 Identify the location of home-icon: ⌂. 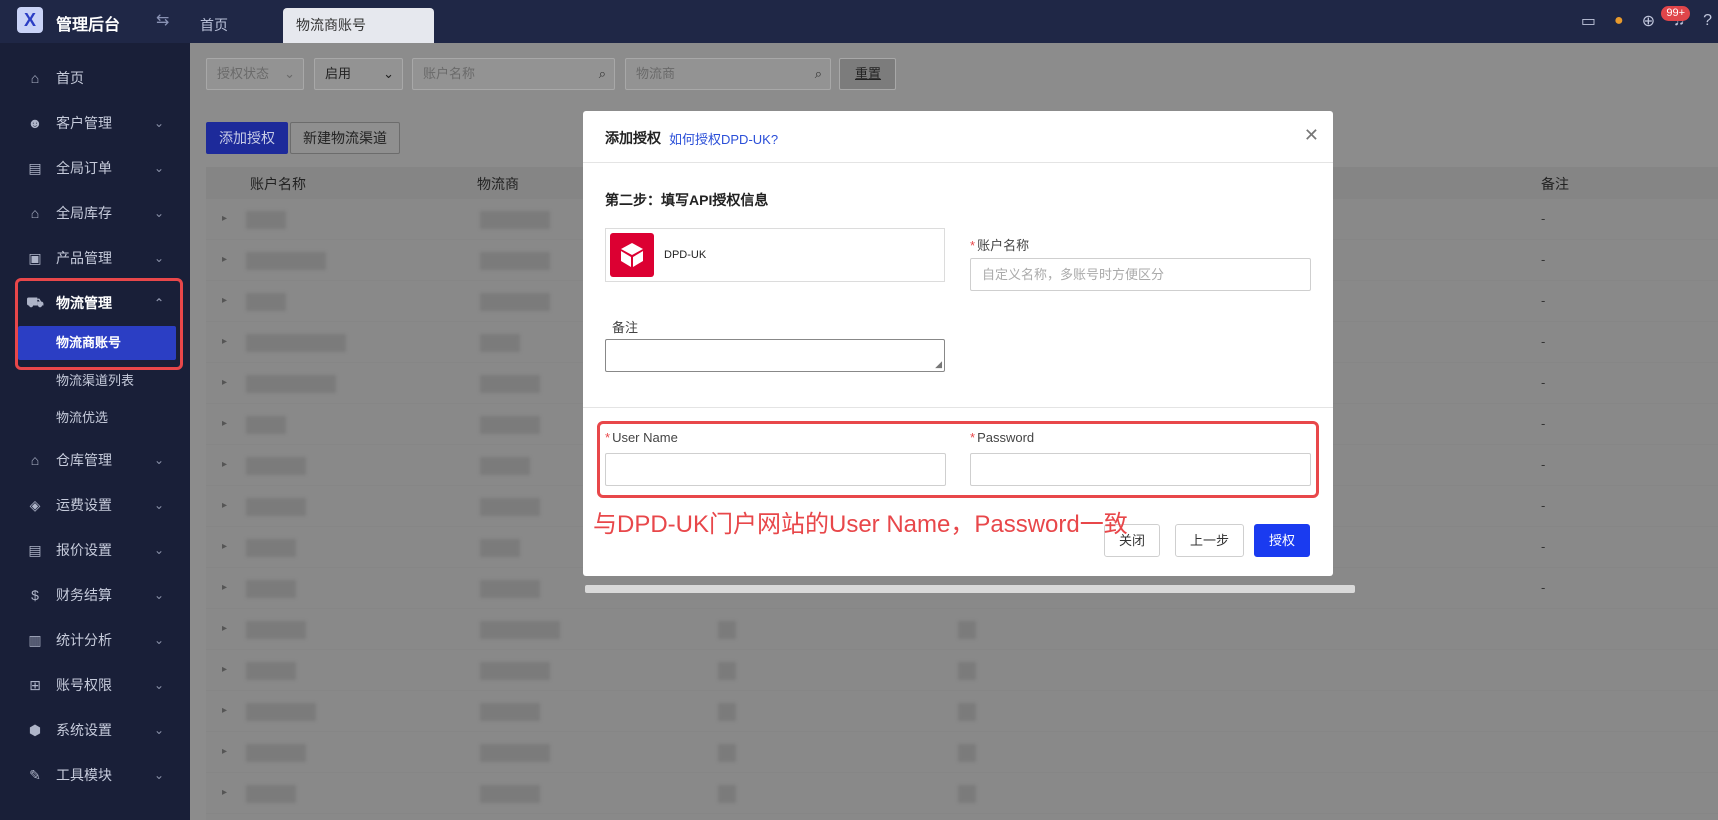
(35, 78).